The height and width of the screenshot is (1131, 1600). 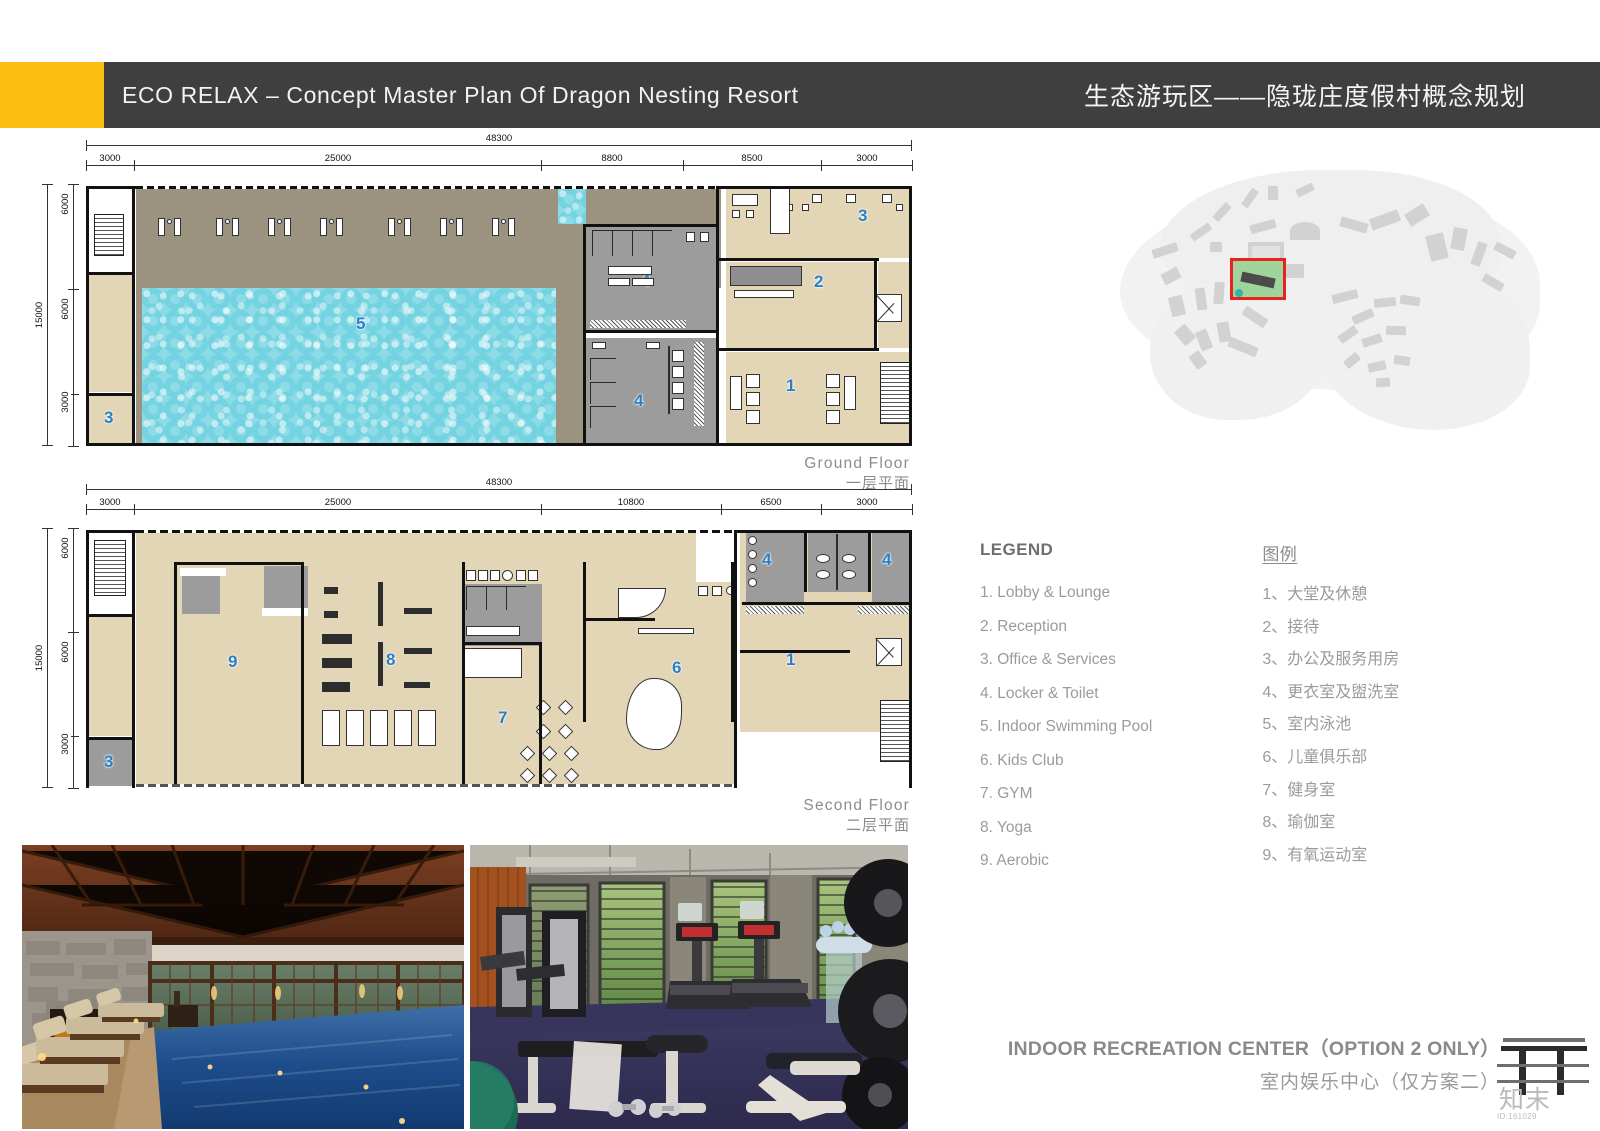 I want to click on caption-en: Ground Floor, so click(x=857, y=463).